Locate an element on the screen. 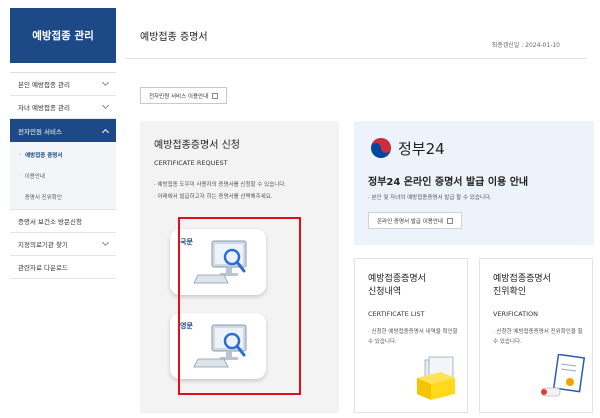  sidebar-item-visit-request: 증명서 보건소 방문신청 is located at coordinates (63, 221).